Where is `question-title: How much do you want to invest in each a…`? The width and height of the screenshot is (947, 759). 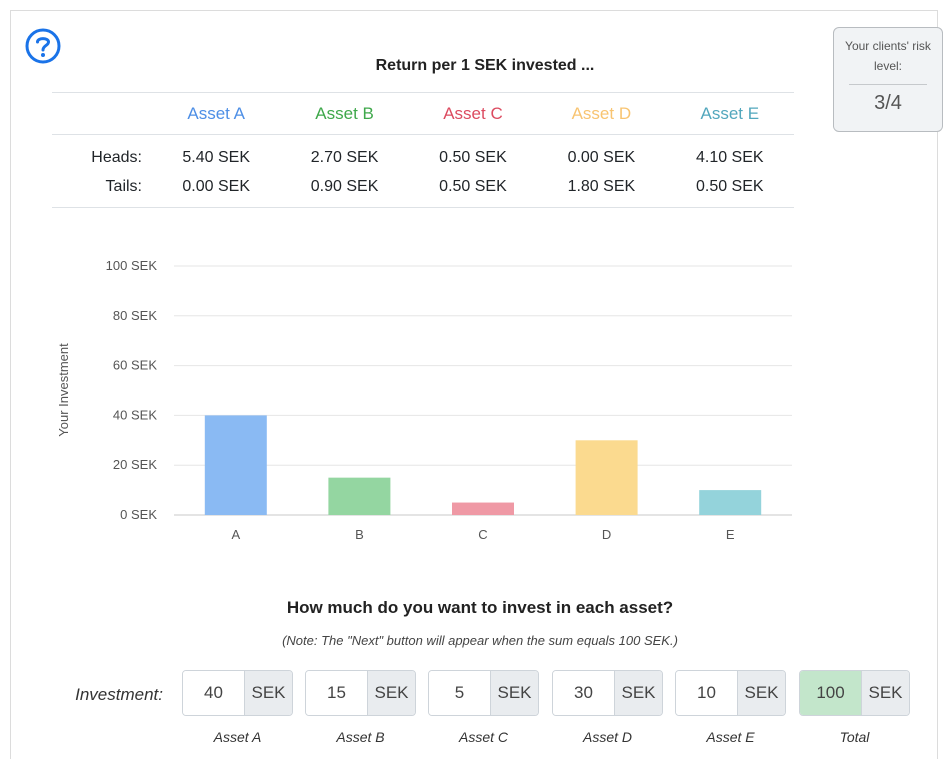
question-title: How much do you want to invest in each a… is located at coordinates (480, 607).